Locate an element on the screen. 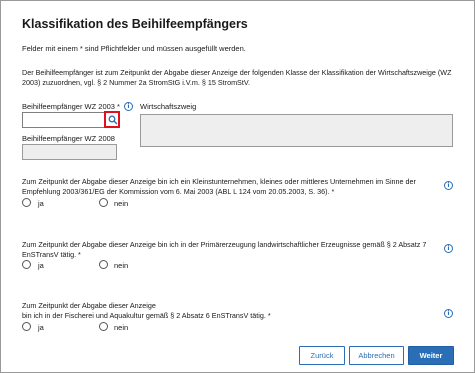 The width and height of the screenshot is (475, 373). back-button: Zurück is located at coordinates (322, 355).